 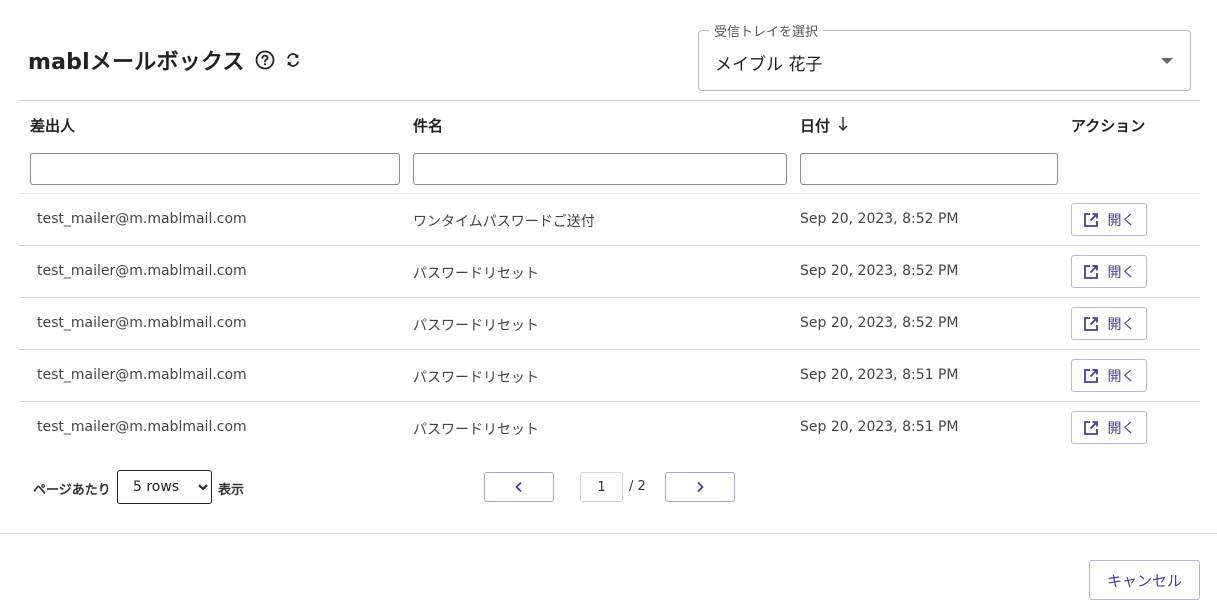 I want to click on show-label: 表示, so click(x=231, y=490).